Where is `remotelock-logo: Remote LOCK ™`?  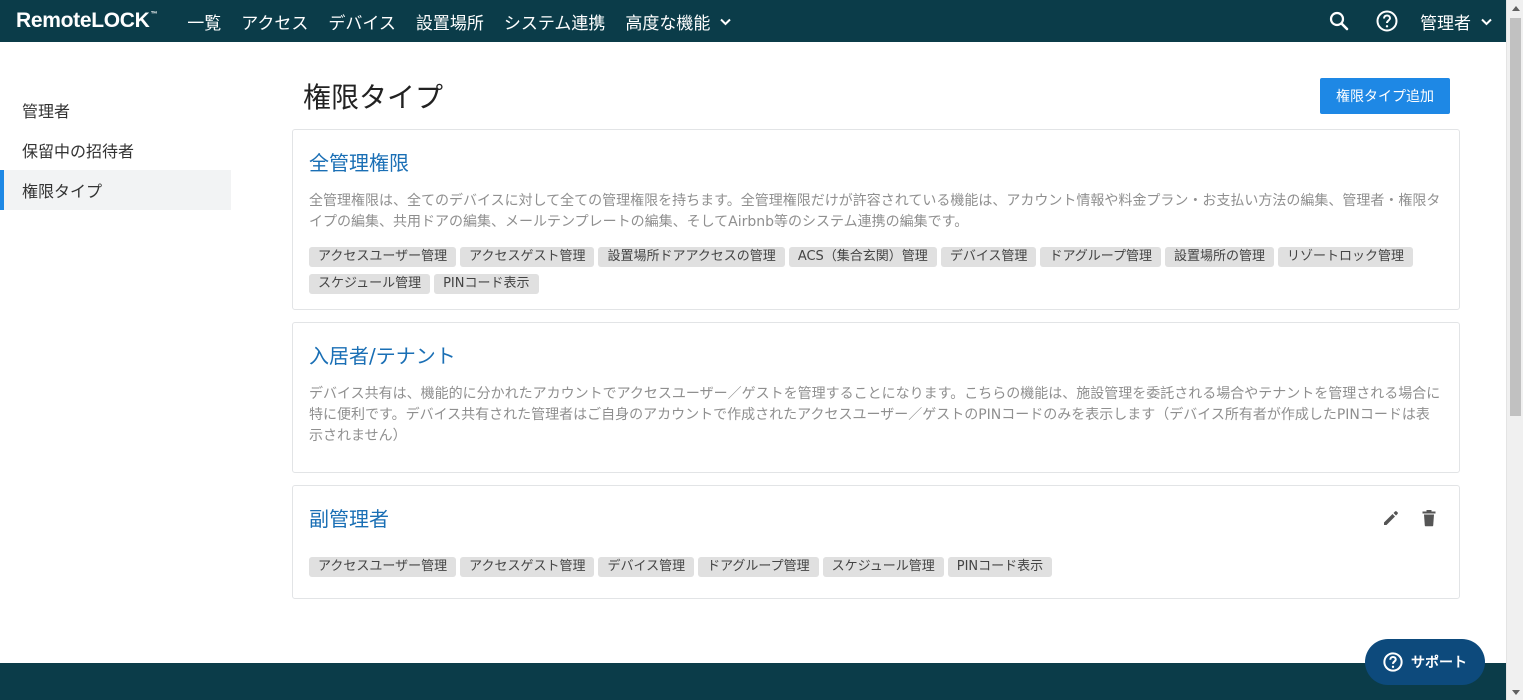 remotelock-logo: Remote LOCK ™ is located at coordinates (87, 21).